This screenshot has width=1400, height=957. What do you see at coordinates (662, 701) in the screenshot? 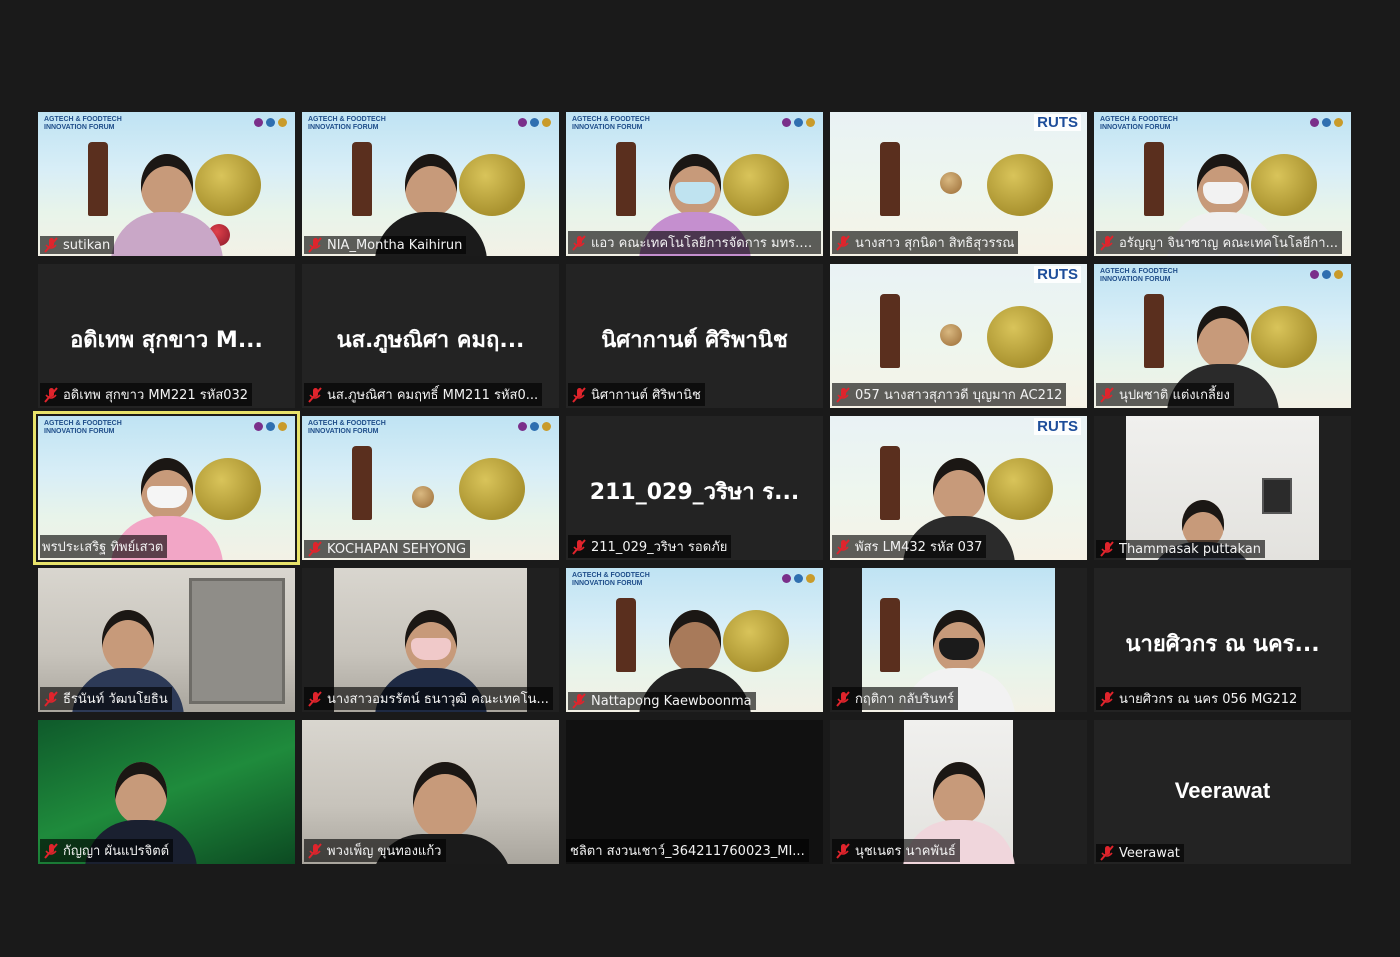
I see `participant-name-label: Nattapong Kaewboonma` at bounding box center [662, 701].